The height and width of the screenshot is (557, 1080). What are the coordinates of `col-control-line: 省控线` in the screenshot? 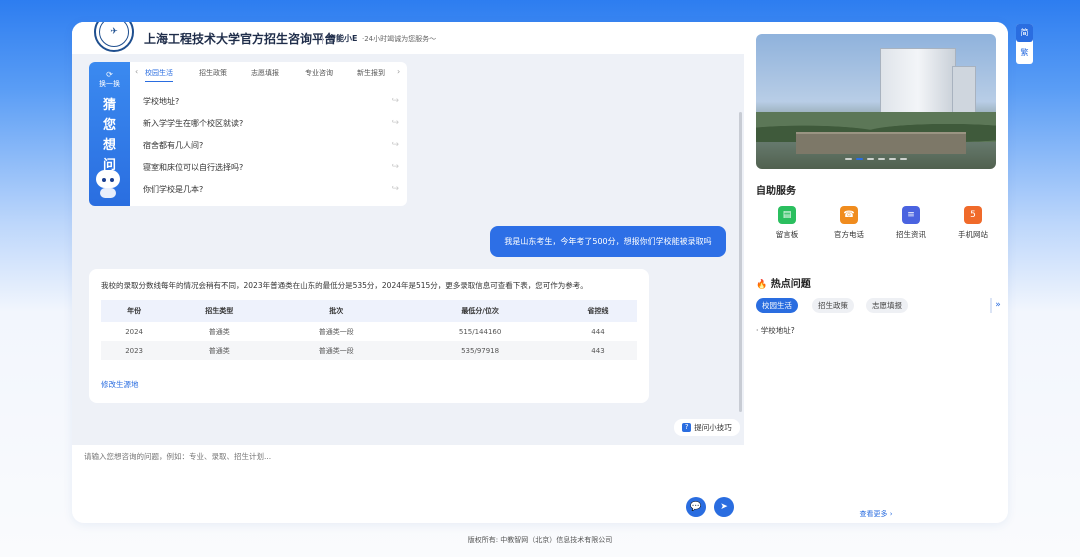 It's located at (597, 311).